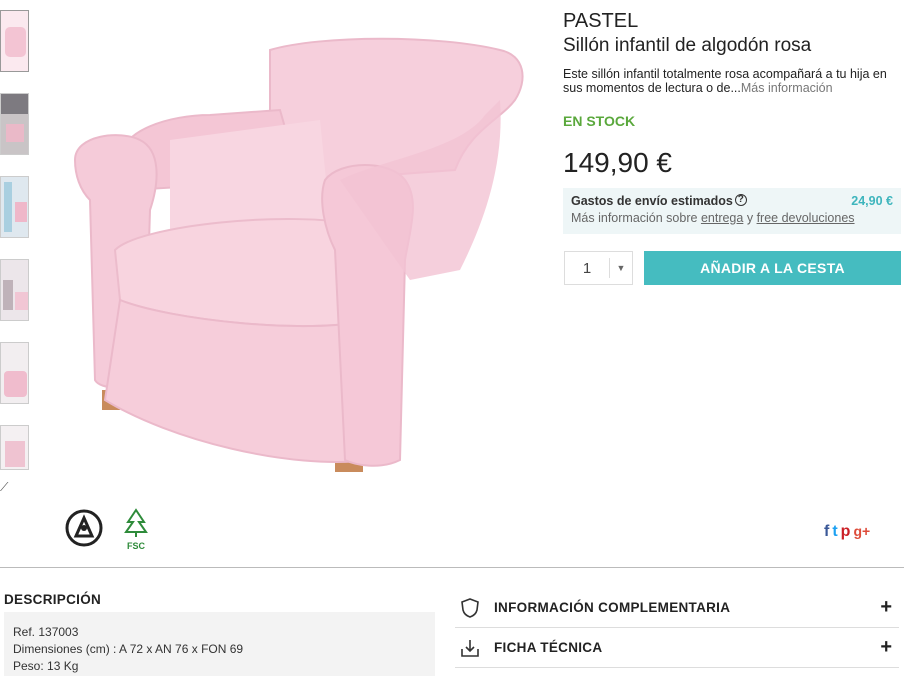 The image size is (904, 676). Describe the element at coordinates (587, 268) in the screenshot. I see `quantity-value: 1` at that location.